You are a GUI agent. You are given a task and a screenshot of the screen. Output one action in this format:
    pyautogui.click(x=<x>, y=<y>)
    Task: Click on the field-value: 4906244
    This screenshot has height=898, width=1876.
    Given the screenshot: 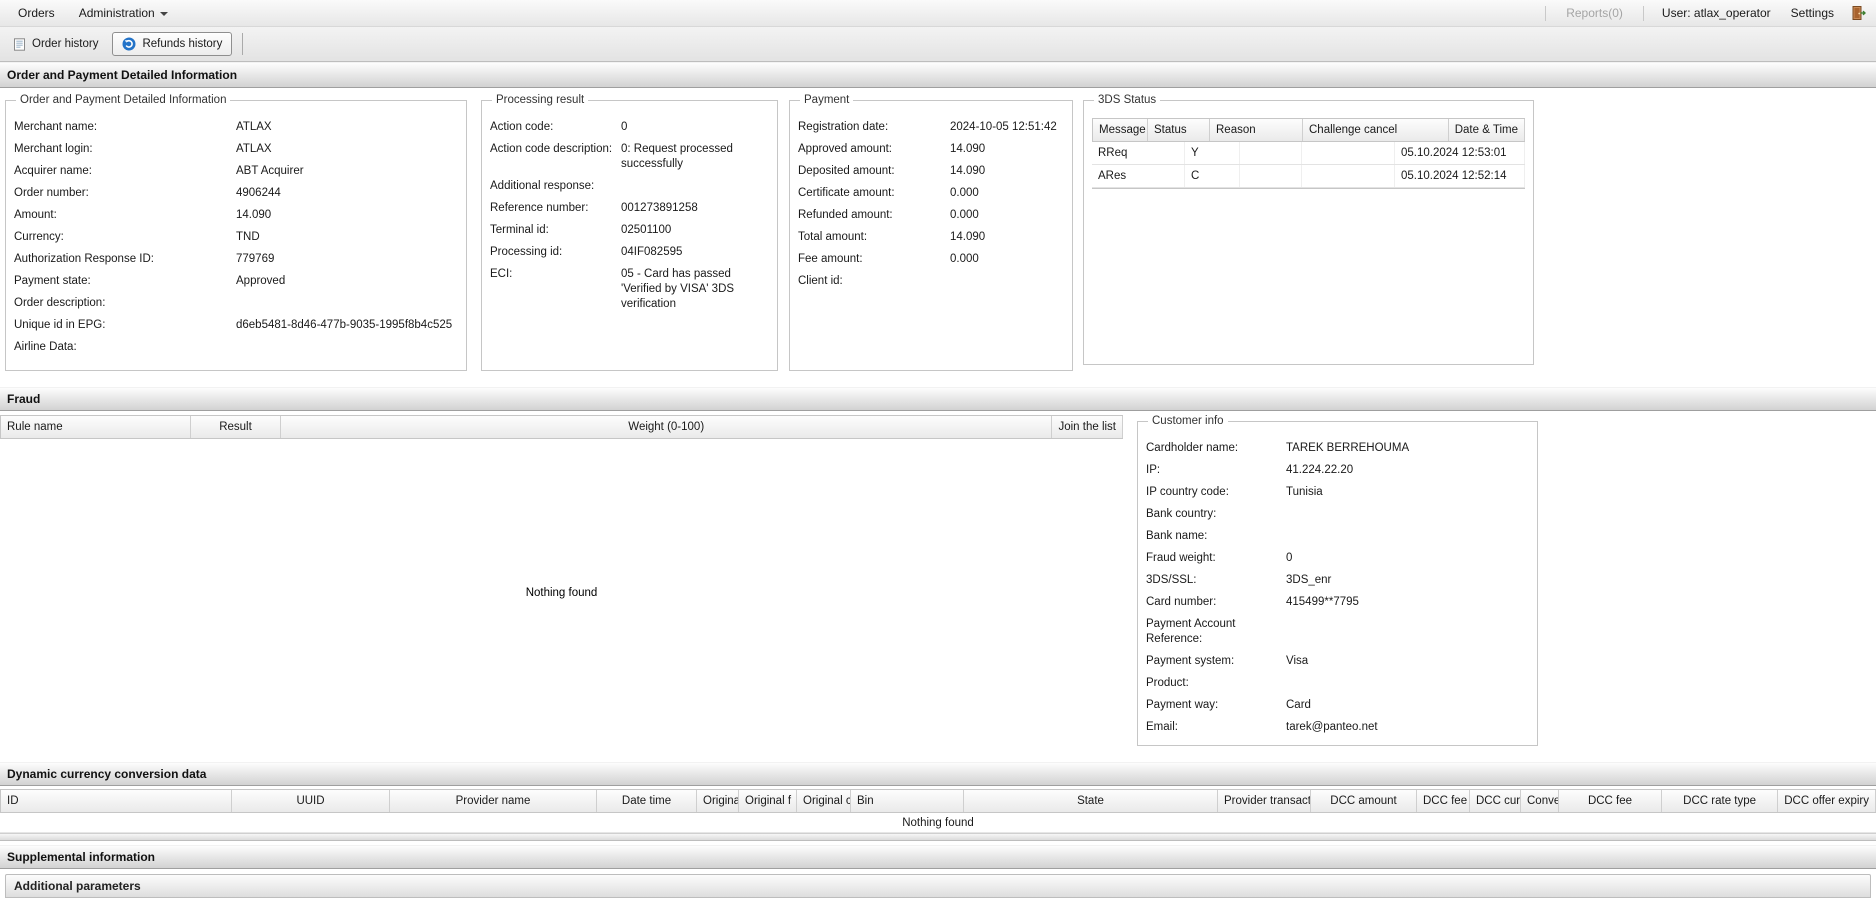 What is the action you would take?
    pyautogui.click(x=258, y=193)
    